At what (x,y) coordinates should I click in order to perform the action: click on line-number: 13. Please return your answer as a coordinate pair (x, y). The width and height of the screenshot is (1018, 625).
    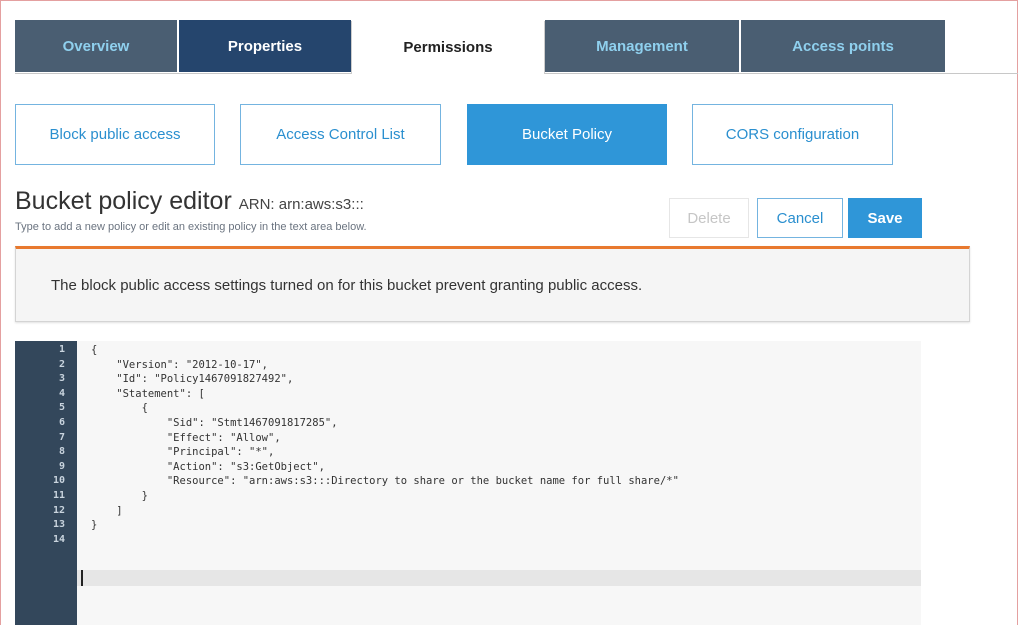
    Looking at the image, I should click on (58, 525).